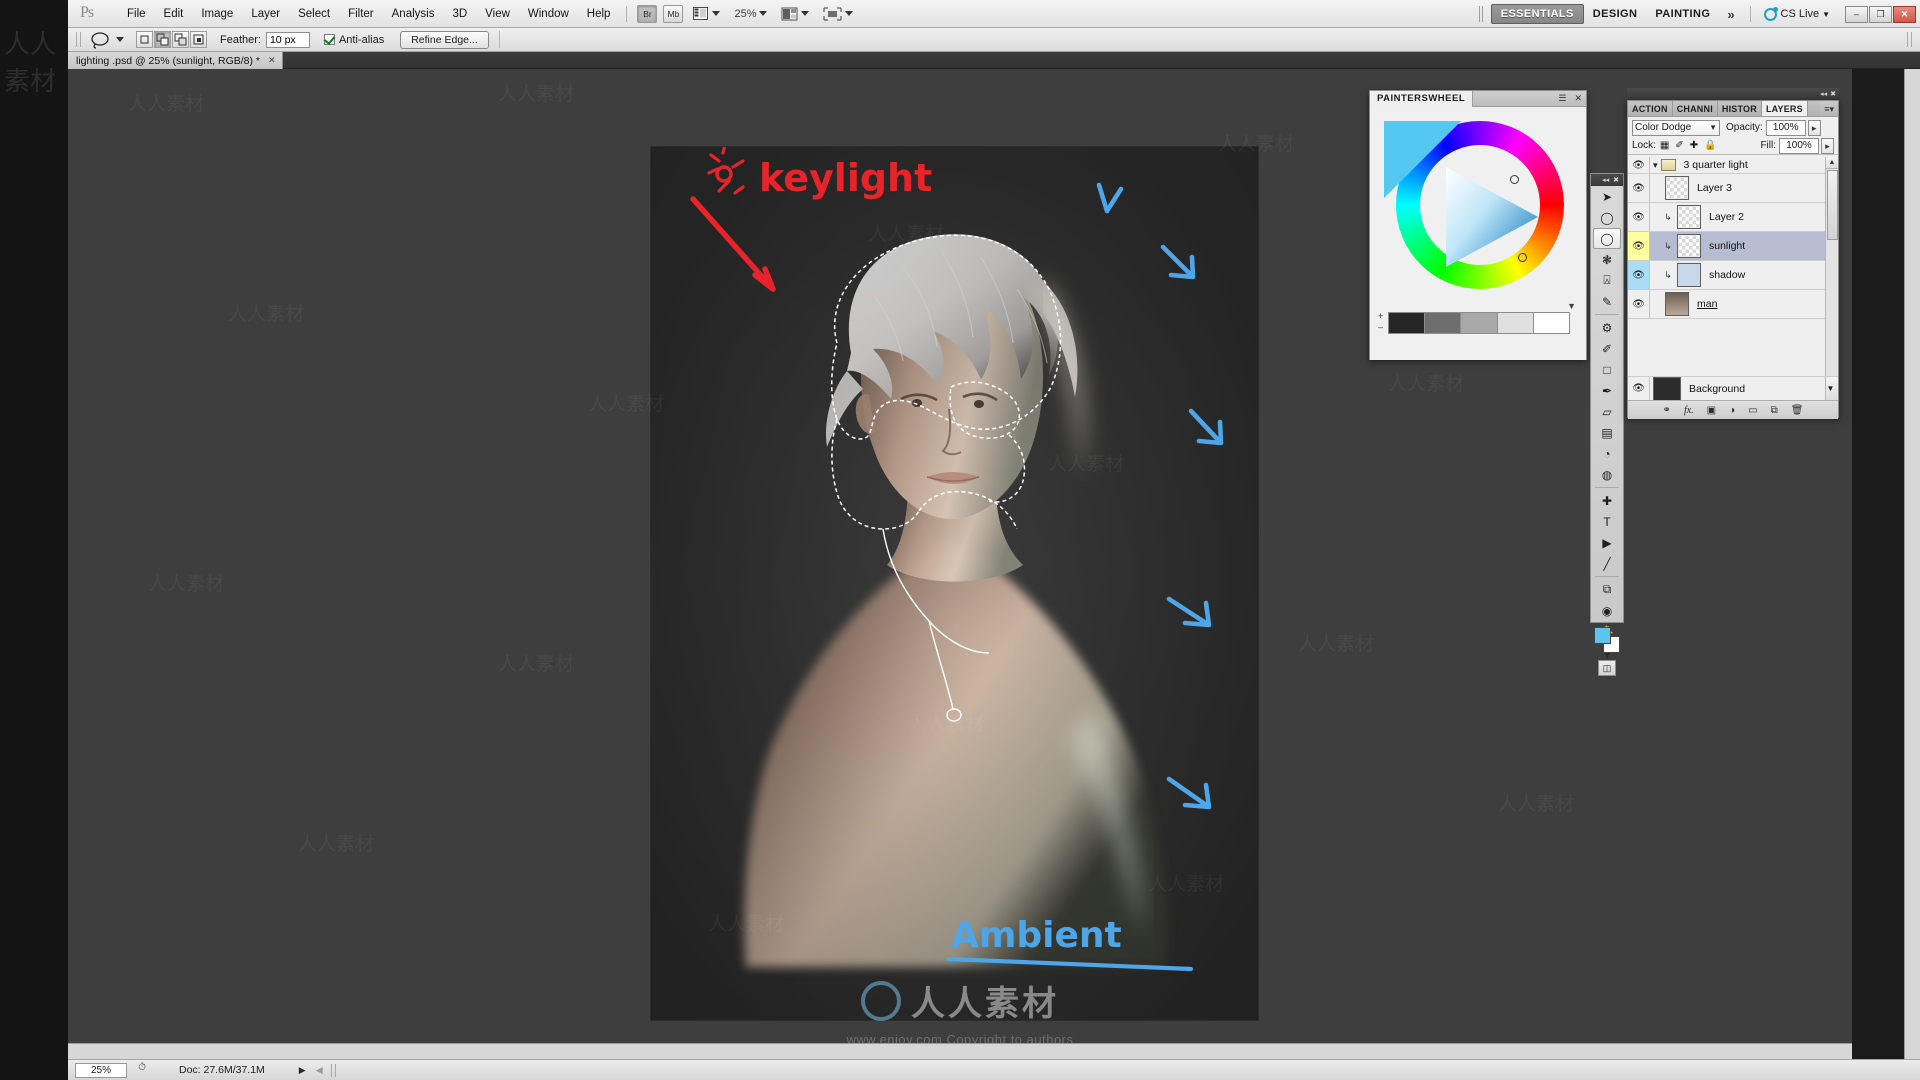 The width and height of the screenshot is (1920, 1080). I want to click on anti-alias-box, so click(329, 39).